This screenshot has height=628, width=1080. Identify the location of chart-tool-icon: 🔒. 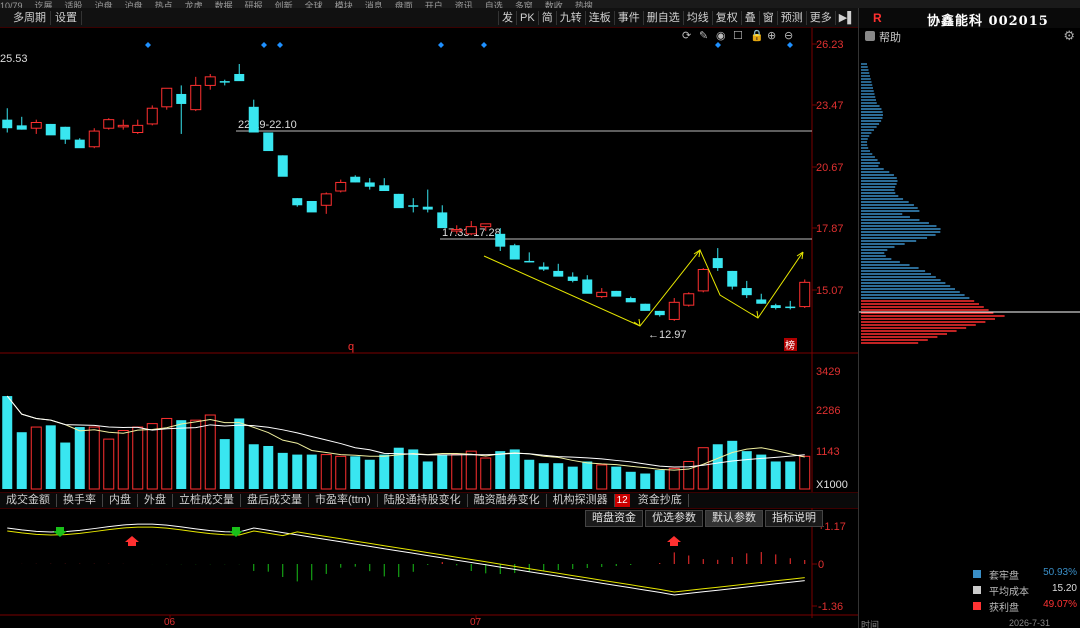
(757, 35).